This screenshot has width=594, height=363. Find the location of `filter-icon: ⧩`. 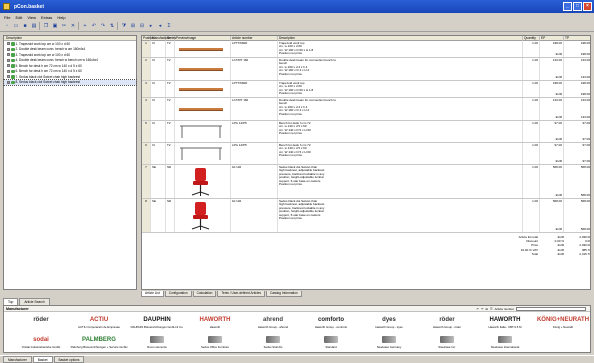

filter-icon: ⧩ is located at coordinates (124, 26).